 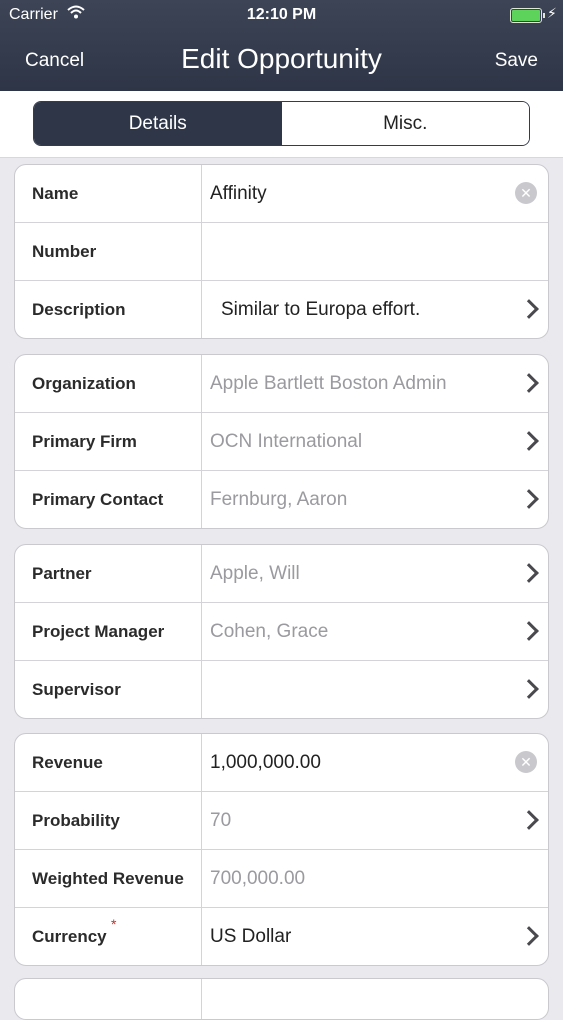 I want to click on number-row: Number, so click(x=281, y=252).